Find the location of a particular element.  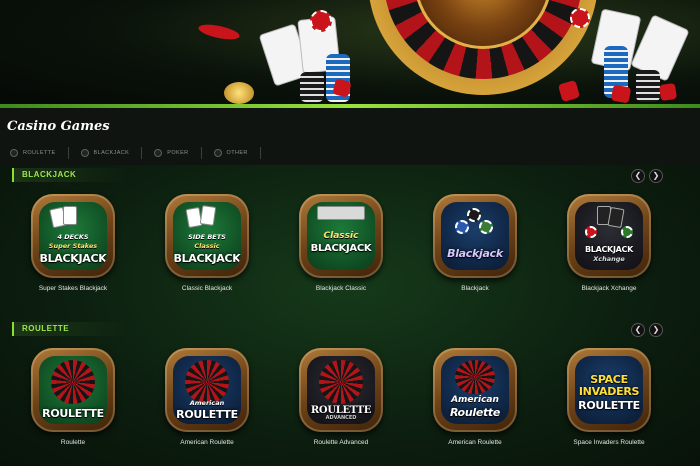

game-tile: American ROULETTE American Roulette is located at coordinates (207, 407).